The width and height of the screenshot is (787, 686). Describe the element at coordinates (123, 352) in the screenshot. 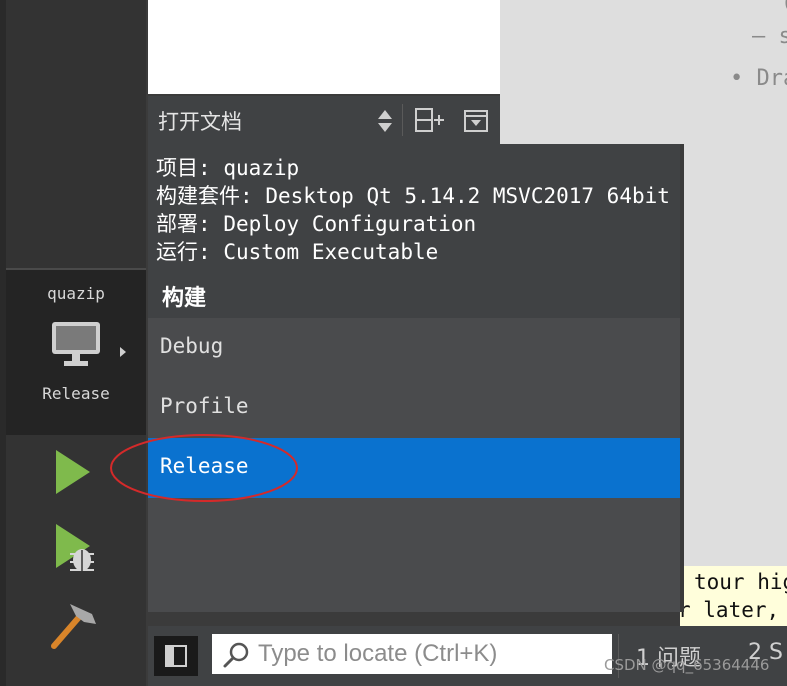

I see `chevron-right-icon` at that location.